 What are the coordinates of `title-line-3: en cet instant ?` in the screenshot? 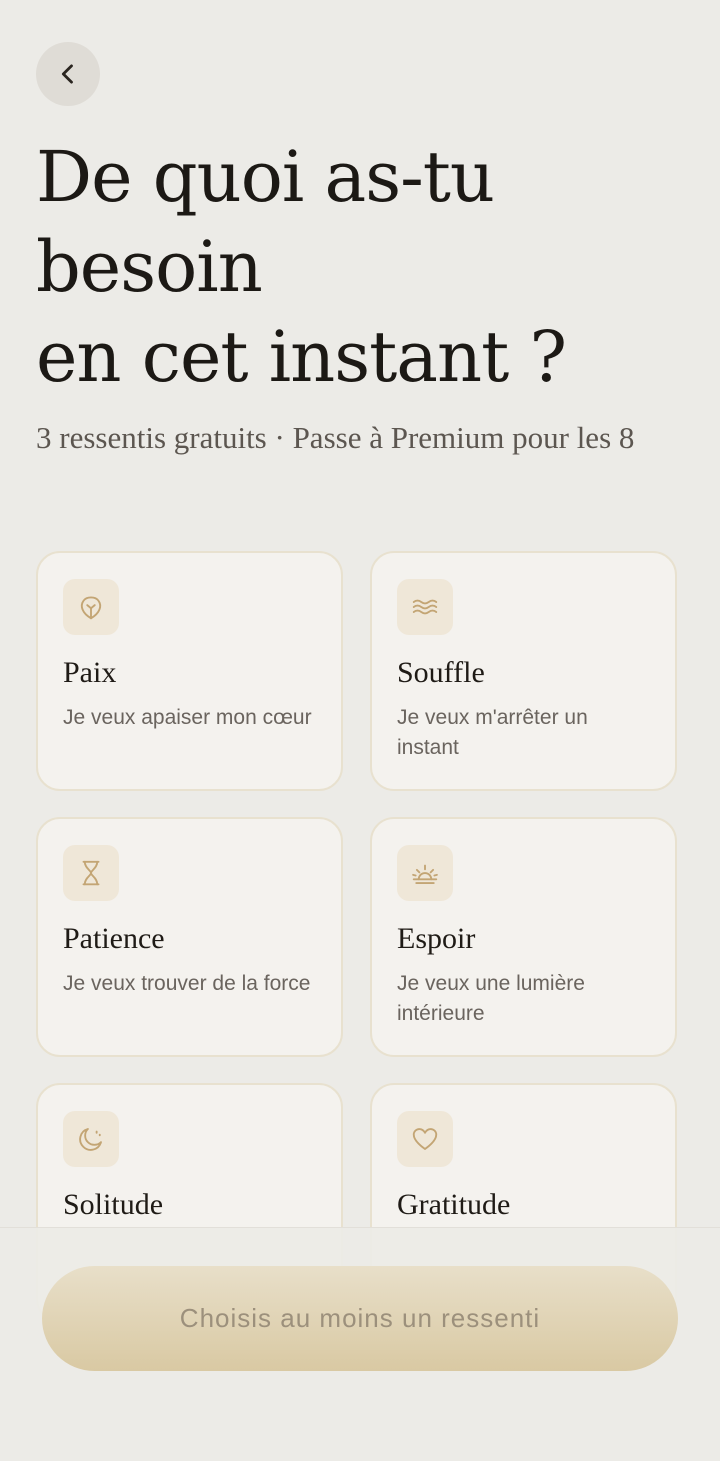 It's located at (301, 357).